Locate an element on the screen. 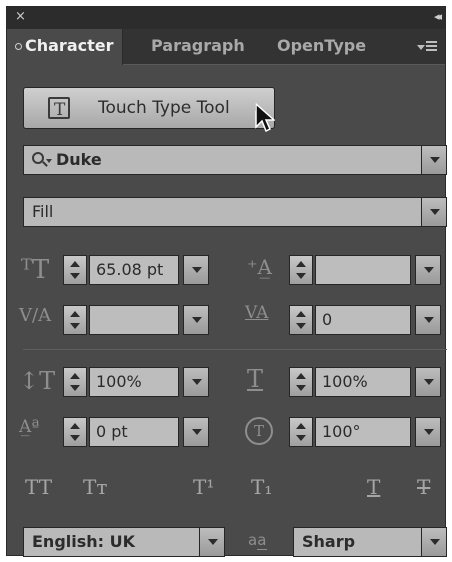  leading-stepper is located at coordinates (301, 270).